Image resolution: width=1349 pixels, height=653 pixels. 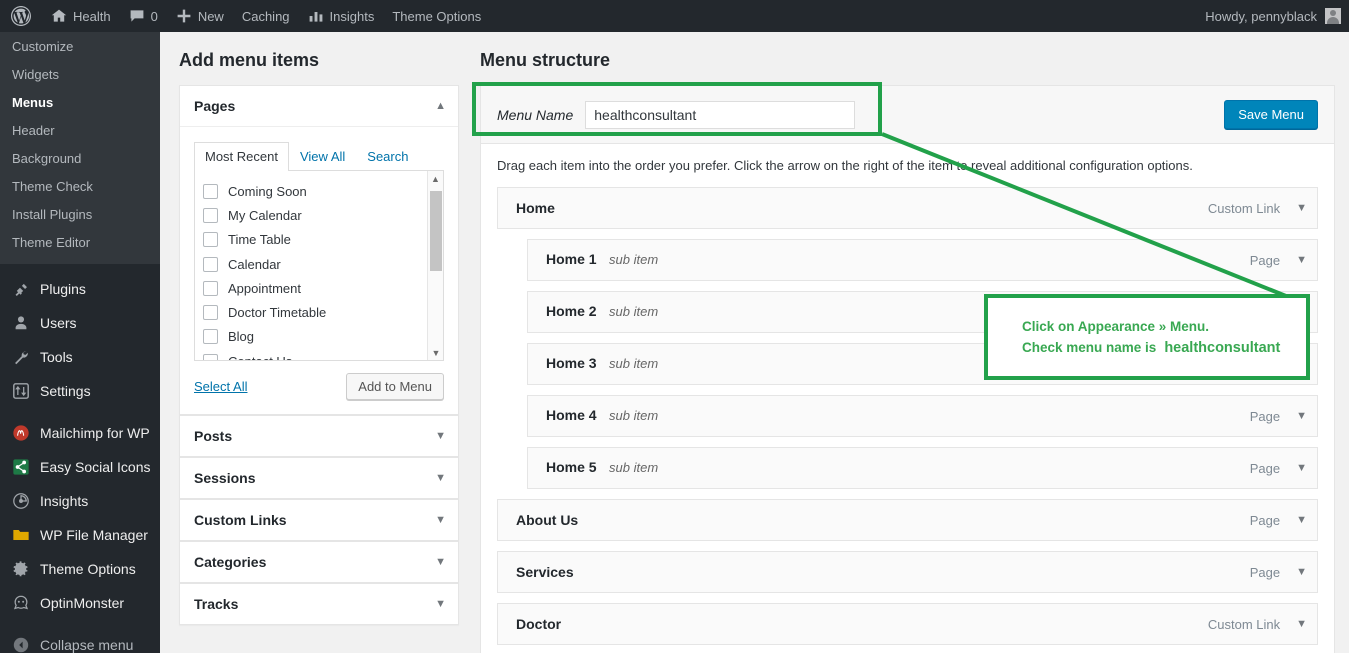 I want to click on menu-item-row: Home 1 sub item Page ▼, so click(x=922, y=260).